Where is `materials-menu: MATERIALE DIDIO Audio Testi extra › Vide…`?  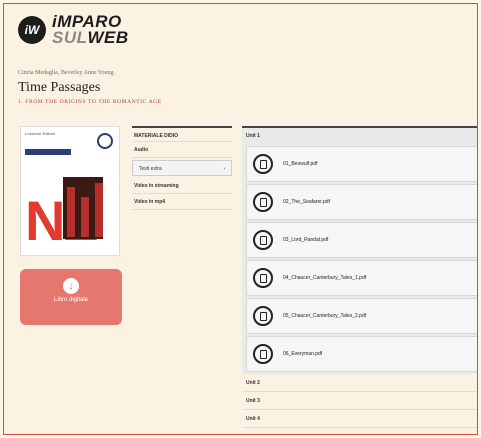
materials-menu: MATERIALE DIDIO Audio Testi extra › Vide… is located at coordinates (182, 168).